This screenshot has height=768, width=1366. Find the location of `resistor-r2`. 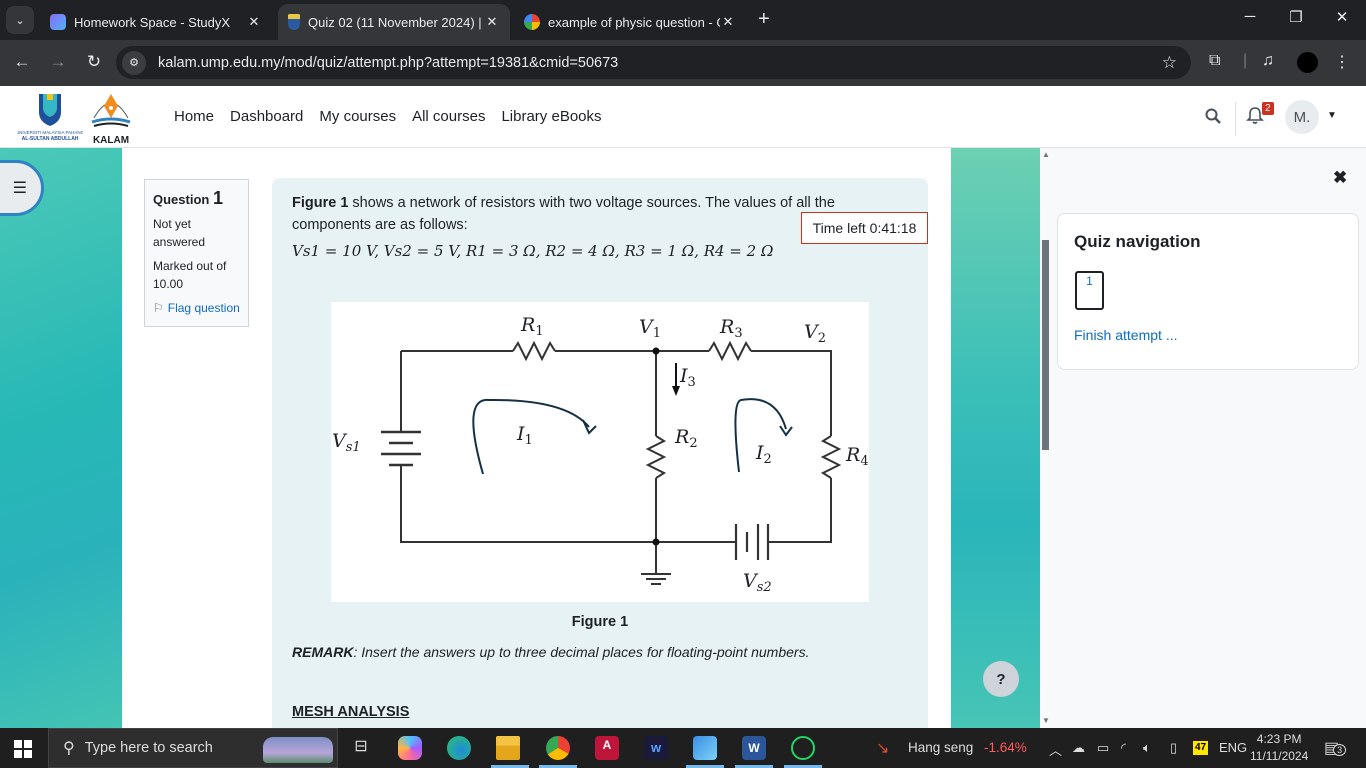

resistor-r2 is located at coordinates (656, 457).